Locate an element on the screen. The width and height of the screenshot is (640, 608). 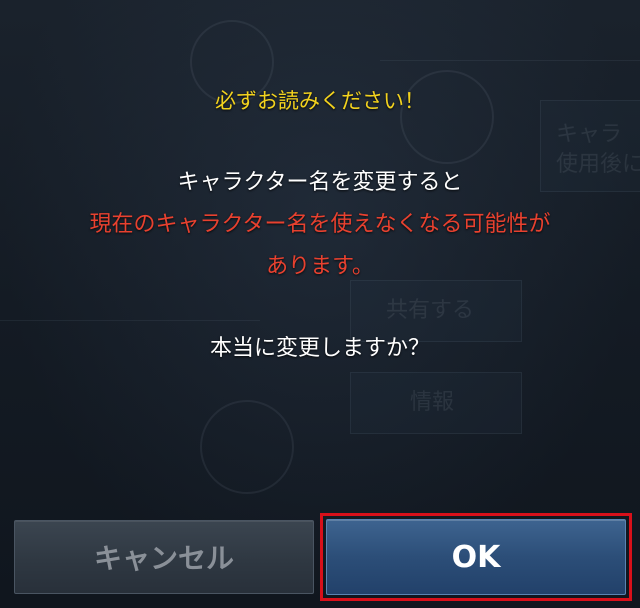
warning-title: 必ずお読みください！ is located at coordinates (320, 101).